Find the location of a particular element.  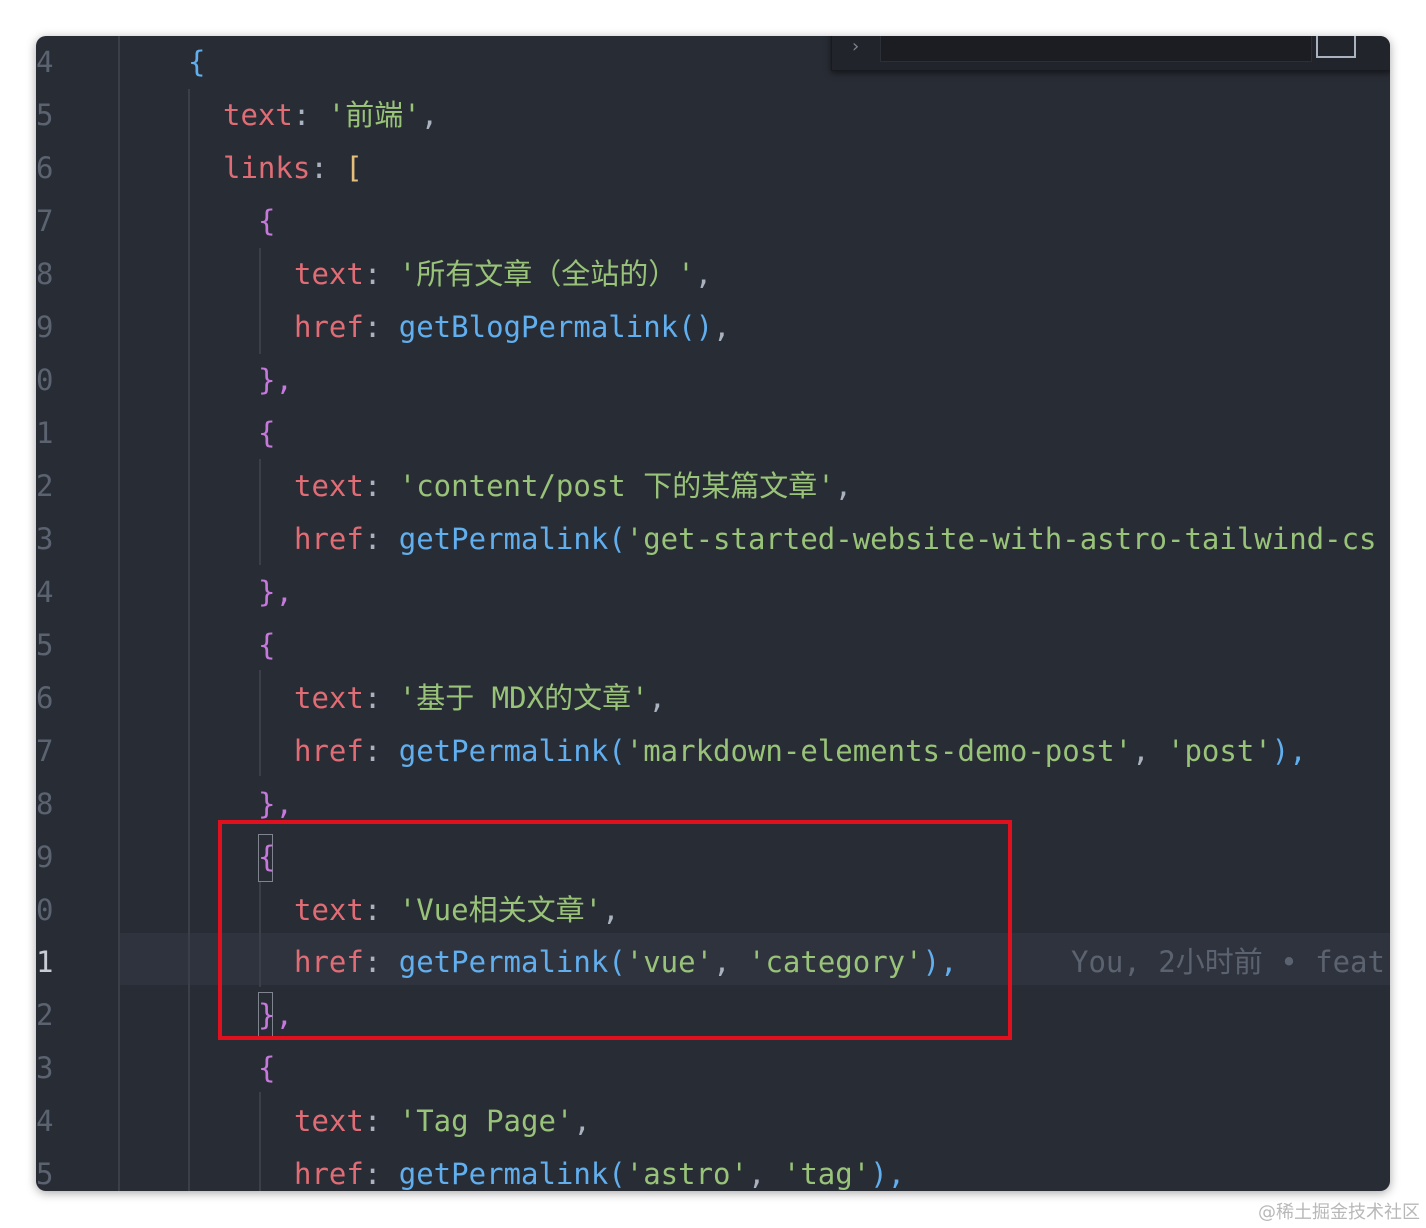

code-line: 5 href: getPermalink('astro', 'tag'), is located at coordinates (713, 1169).